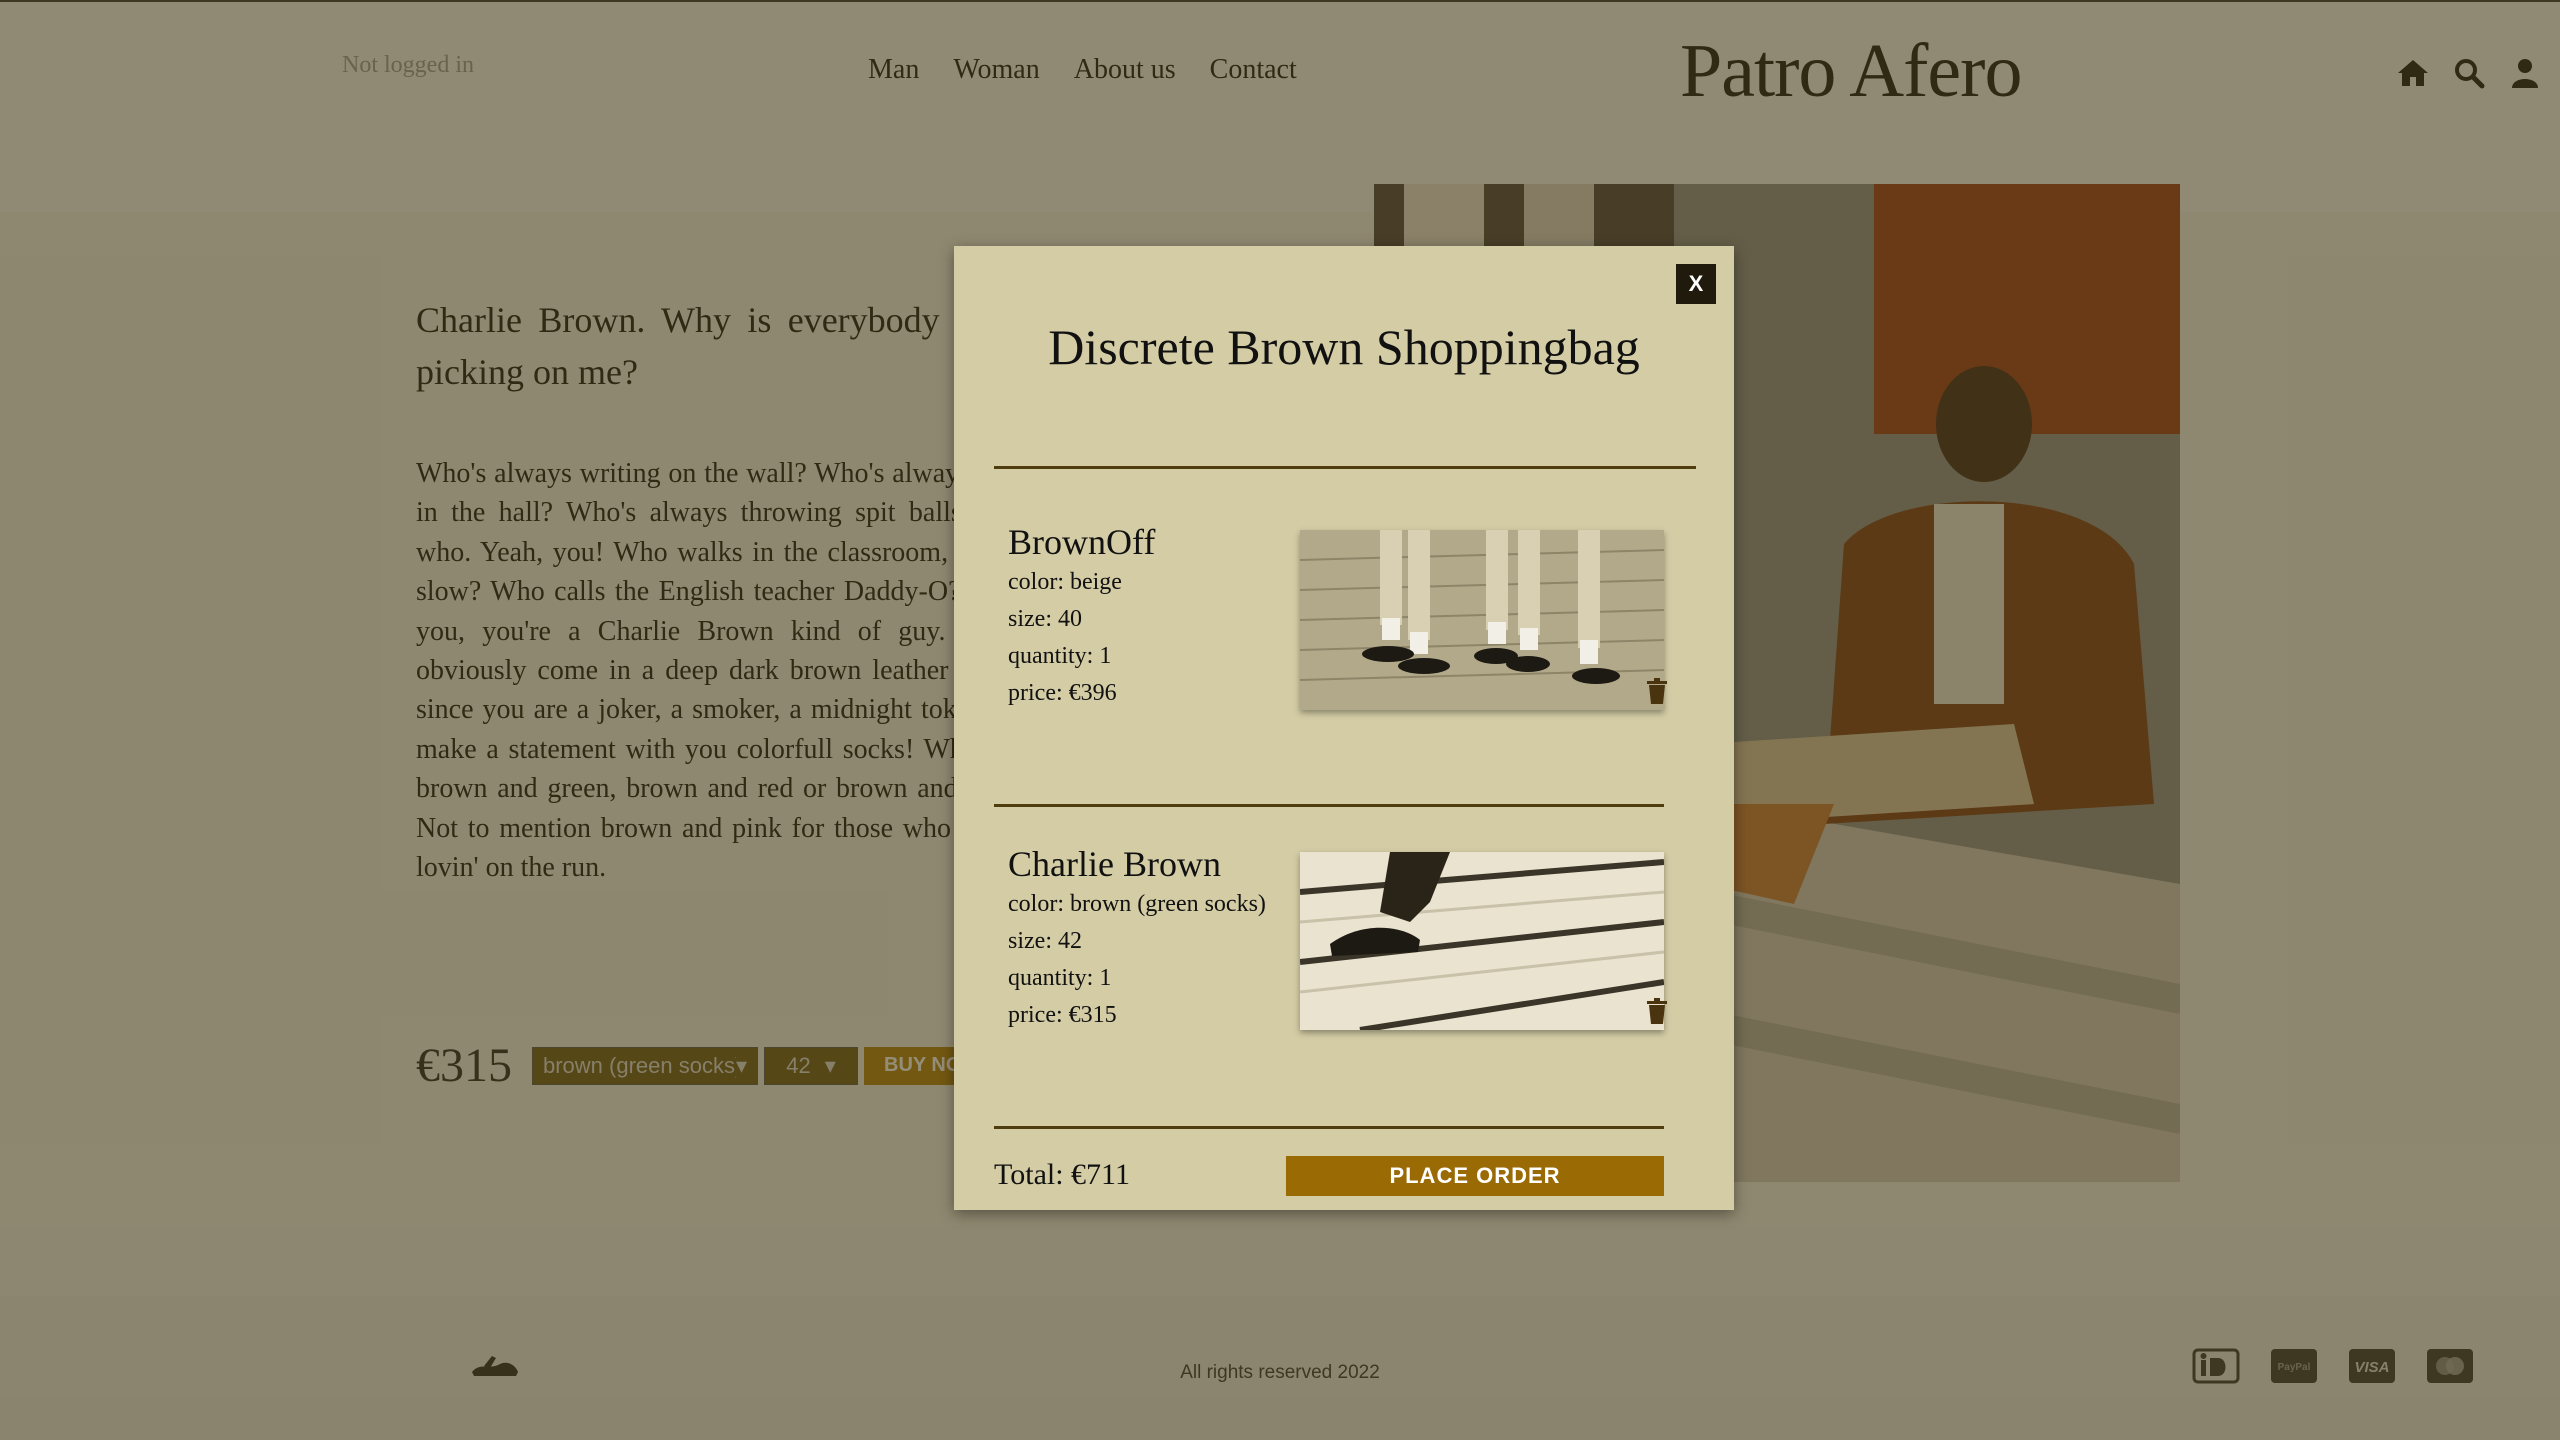  Describe the element at coordinates (1280, 1261) in the screenshot. I see `section-gap` at that location.